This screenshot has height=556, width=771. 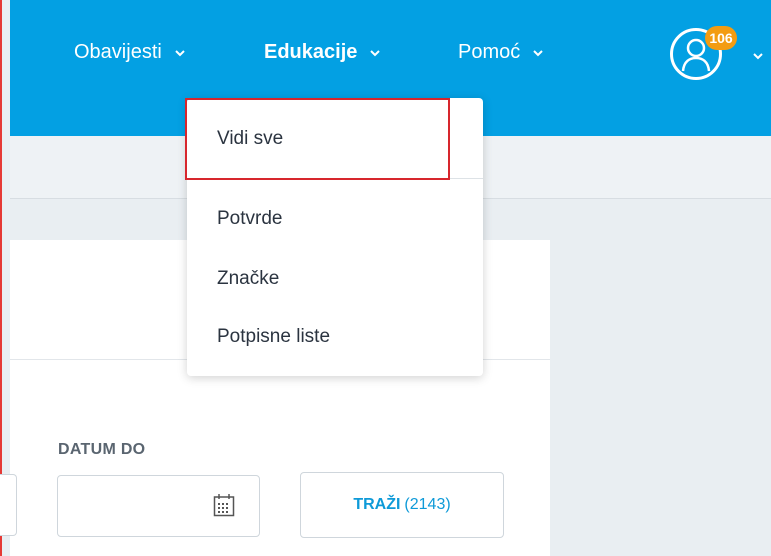 I want to click on dropdown-item-potpisne-liste: Potpisne liste, so click(x=273, y=337).